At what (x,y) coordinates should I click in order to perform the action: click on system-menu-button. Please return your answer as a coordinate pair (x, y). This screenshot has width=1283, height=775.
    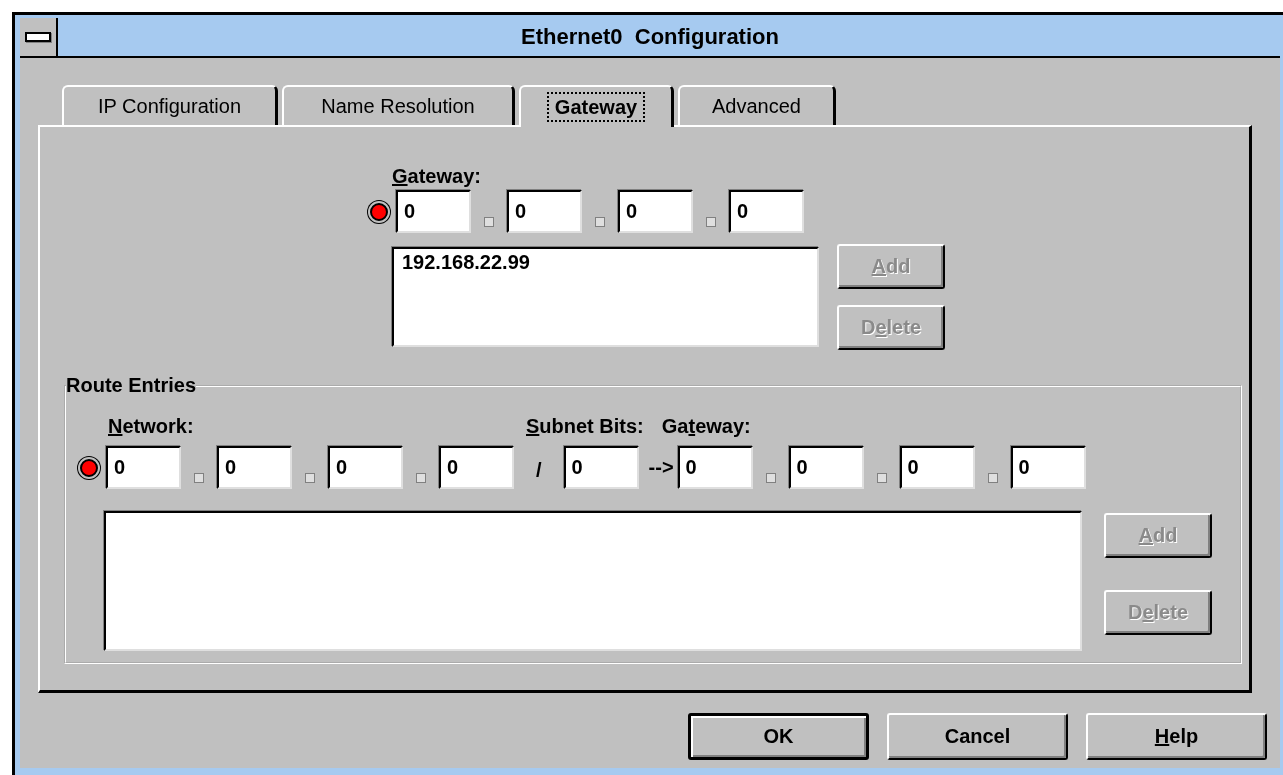
    Looking at the image, I should click on (39, 37).